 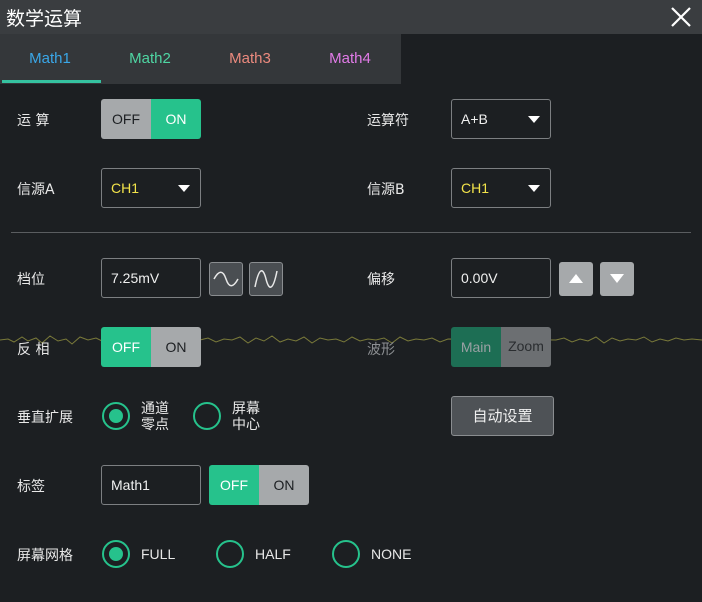 I want to click on invert-off-option: OFF, so click(x=126, y=347).